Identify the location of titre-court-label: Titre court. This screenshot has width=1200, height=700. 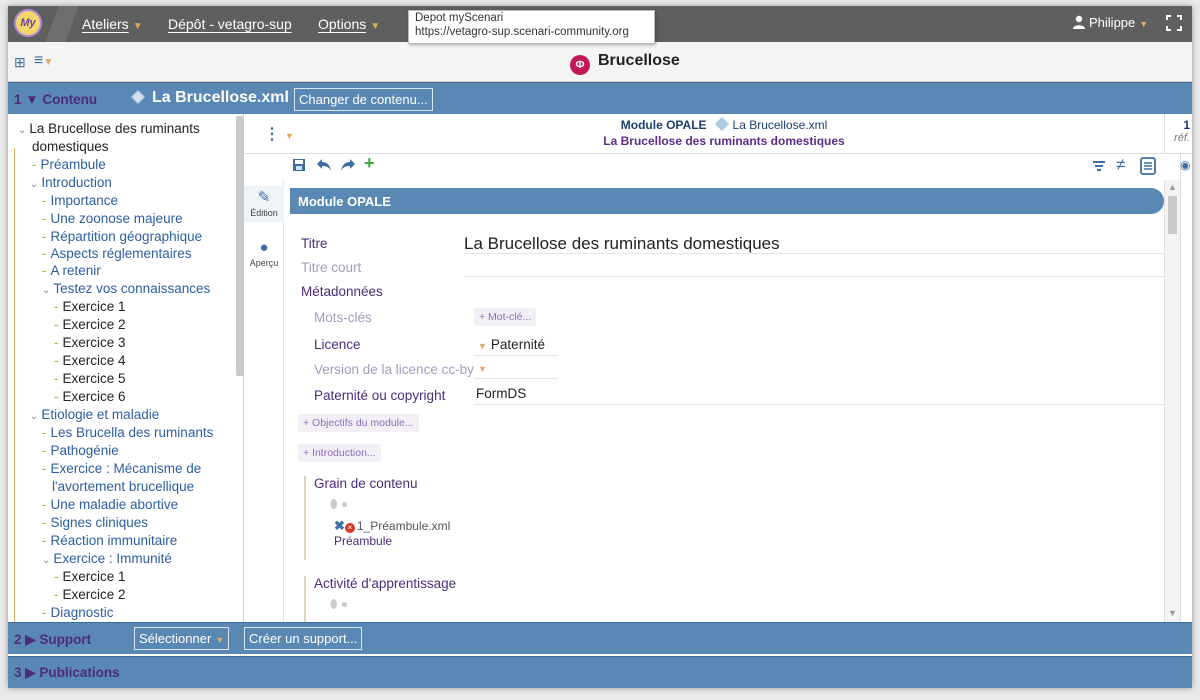
(331, 267).